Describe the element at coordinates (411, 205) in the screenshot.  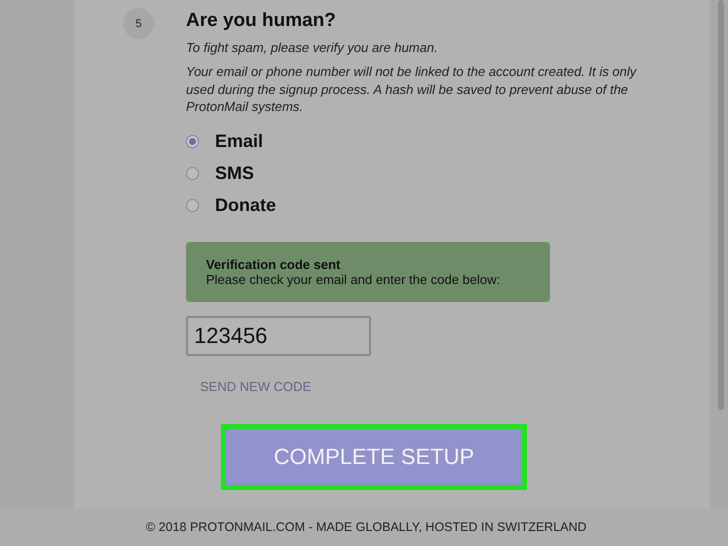
I see `radio-option: Donate` at that location.